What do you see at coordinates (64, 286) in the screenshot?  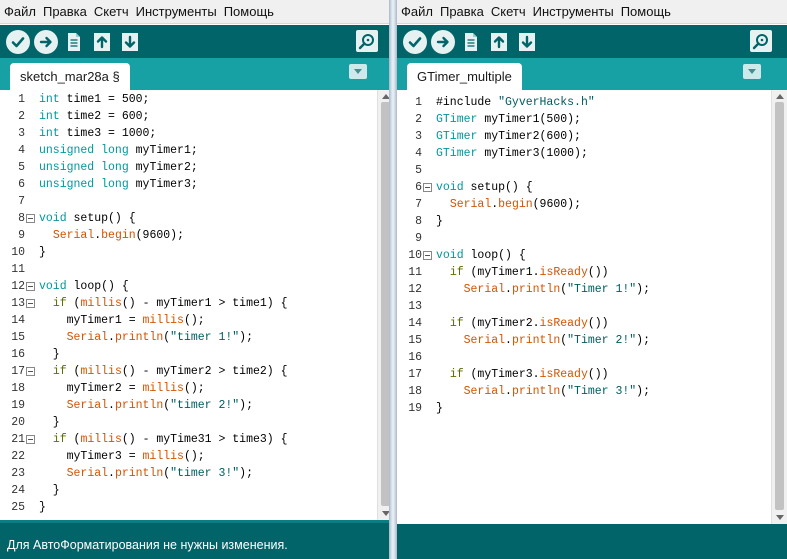 I see `code-line: 12 void loop() {` at bounding box center [64, 286].